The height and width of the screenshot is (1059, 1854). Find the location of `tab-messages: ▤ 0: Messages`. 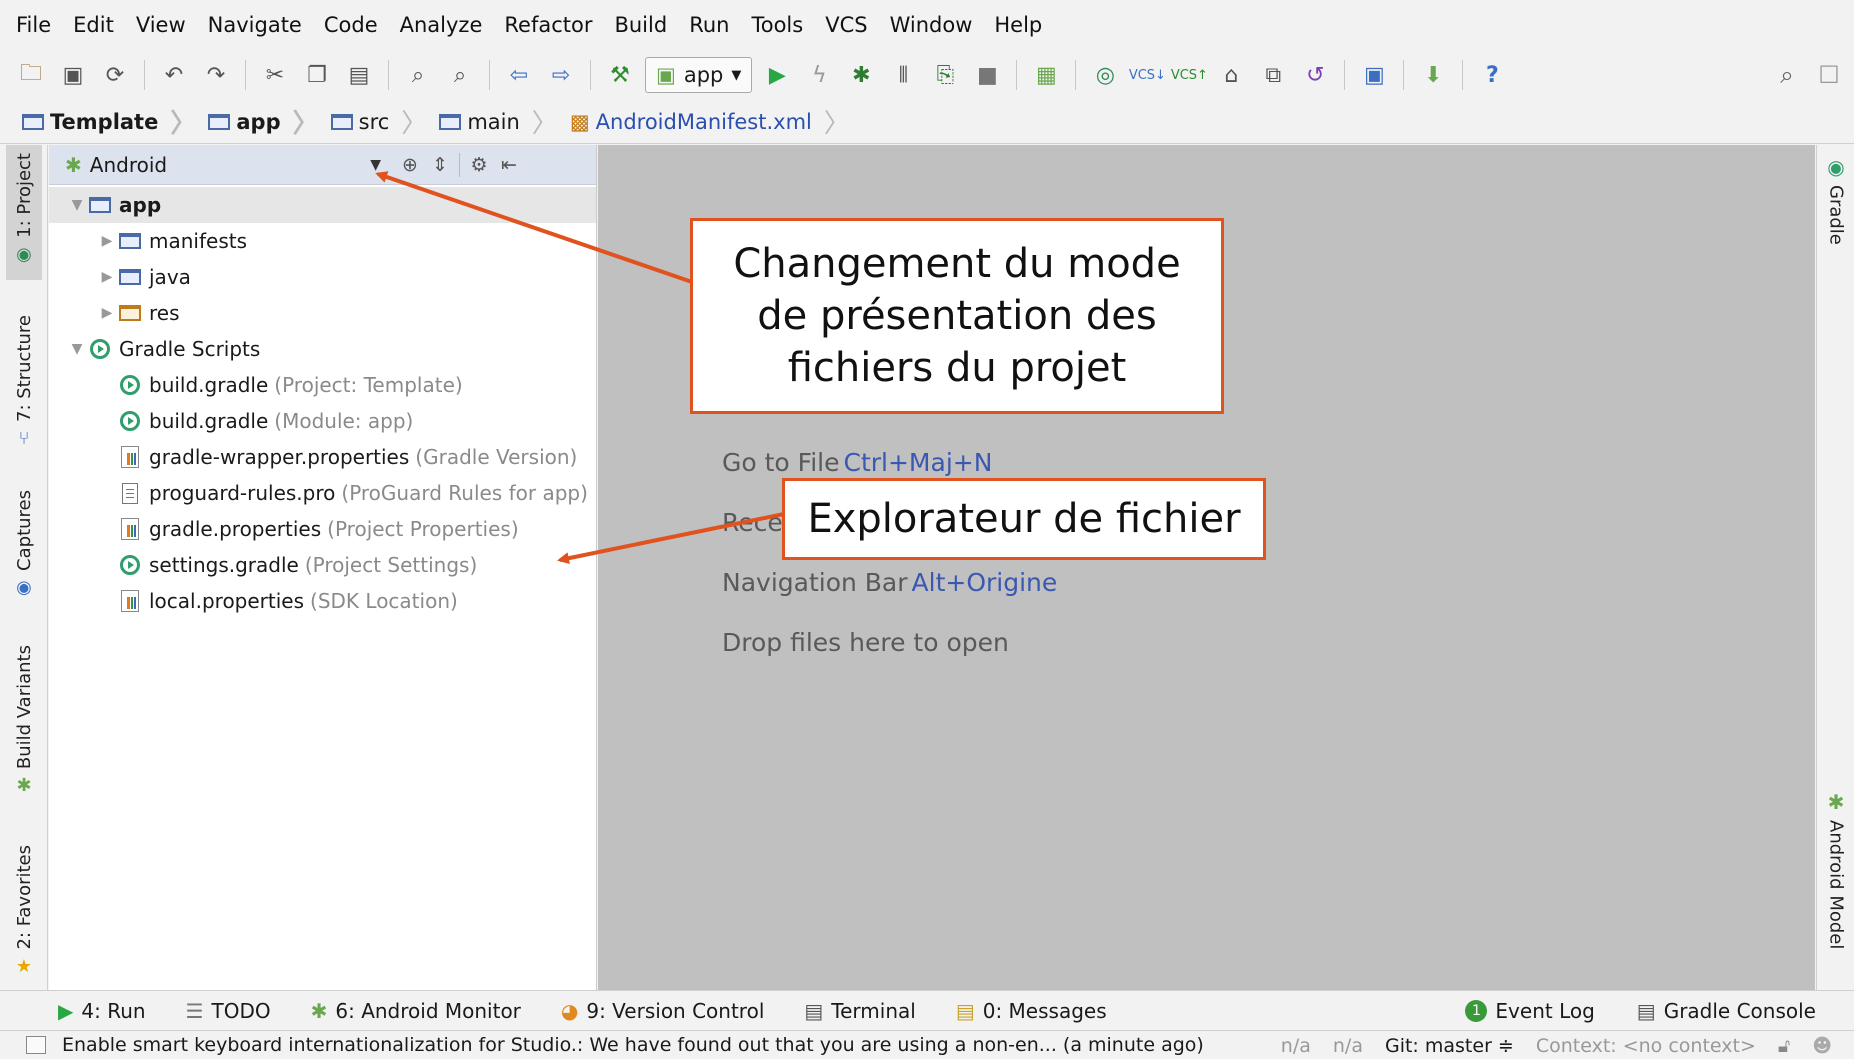

tab-messages: ▤ 0: Messages is located at coordinates (1031, 1011).